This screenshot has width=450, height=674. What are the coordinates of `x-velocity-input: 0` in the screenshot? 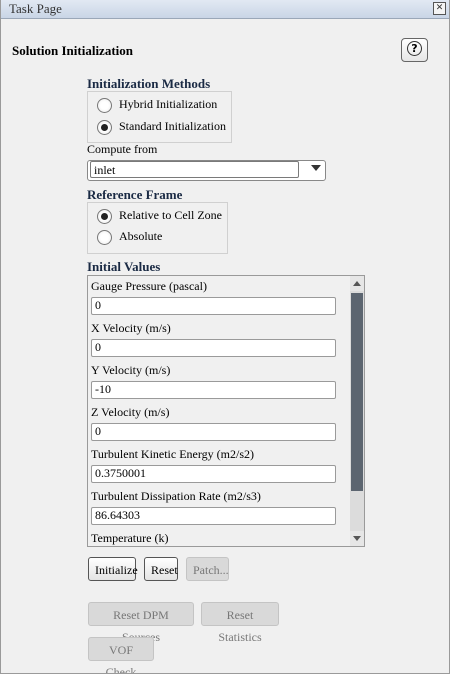 It's located at (213, 348).